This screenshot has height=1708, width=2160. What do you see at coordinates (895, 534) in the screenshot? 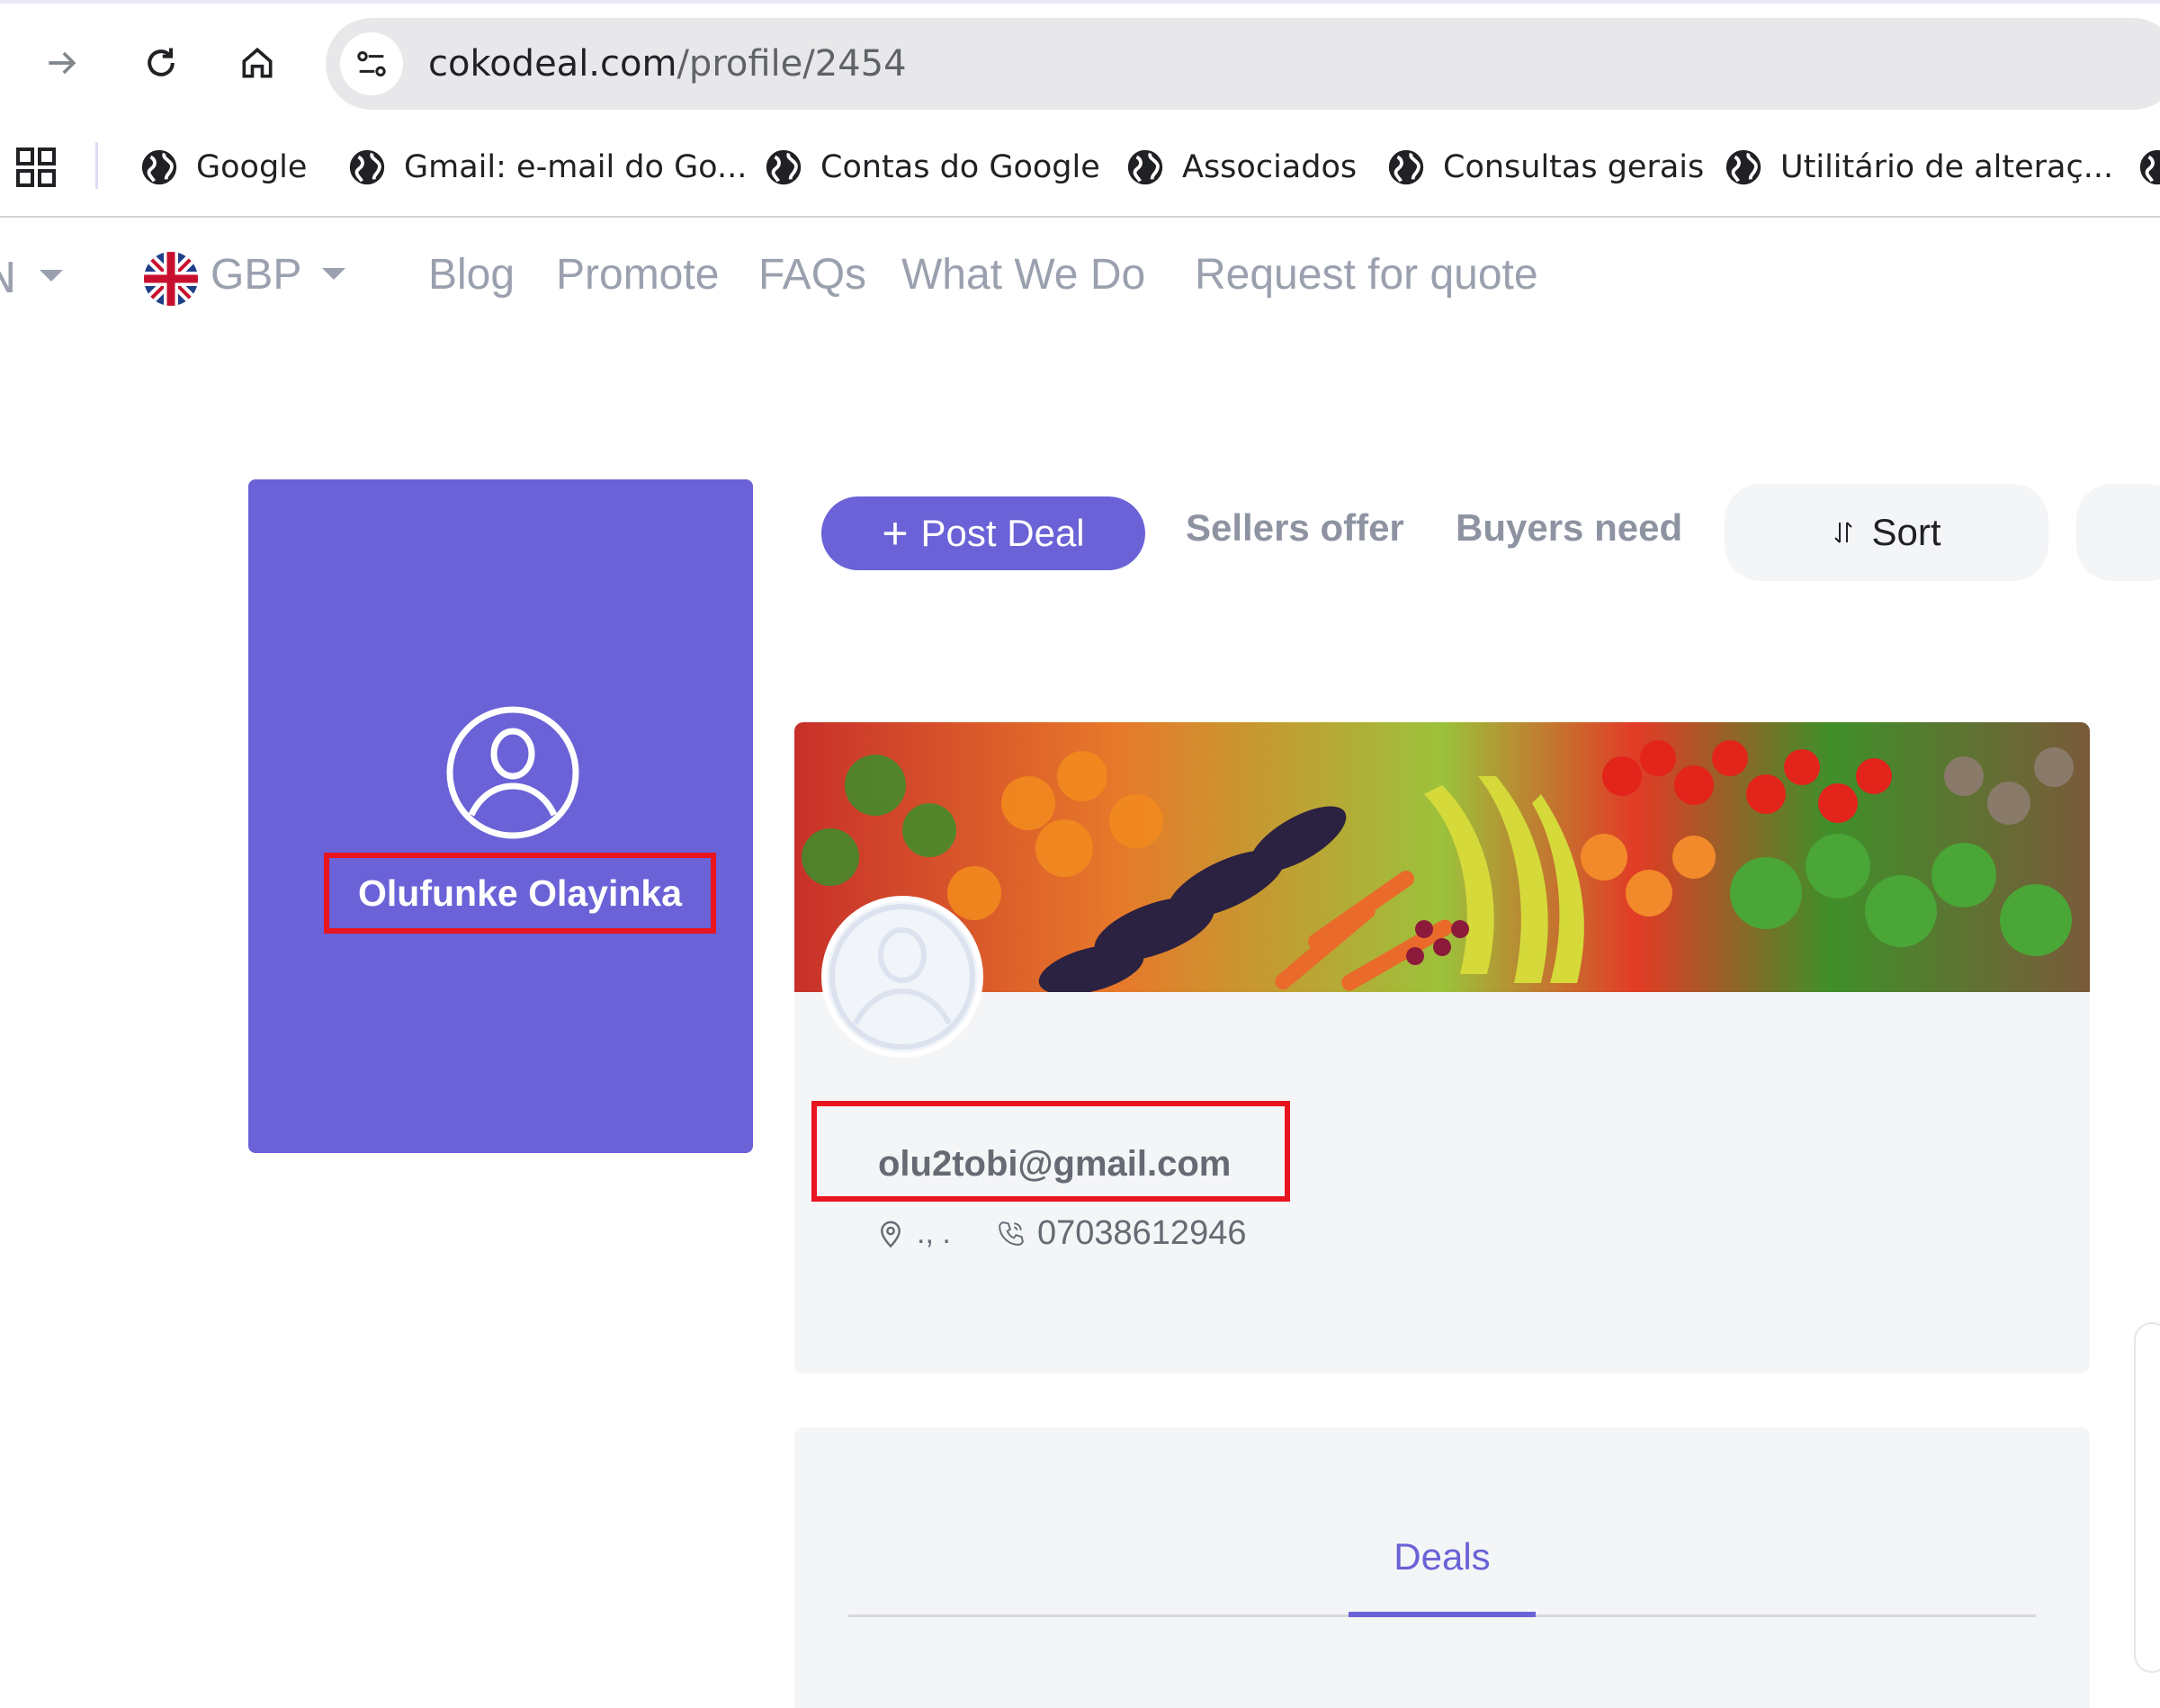
I see `plus-icon: +` at bounding box center [895, 534].